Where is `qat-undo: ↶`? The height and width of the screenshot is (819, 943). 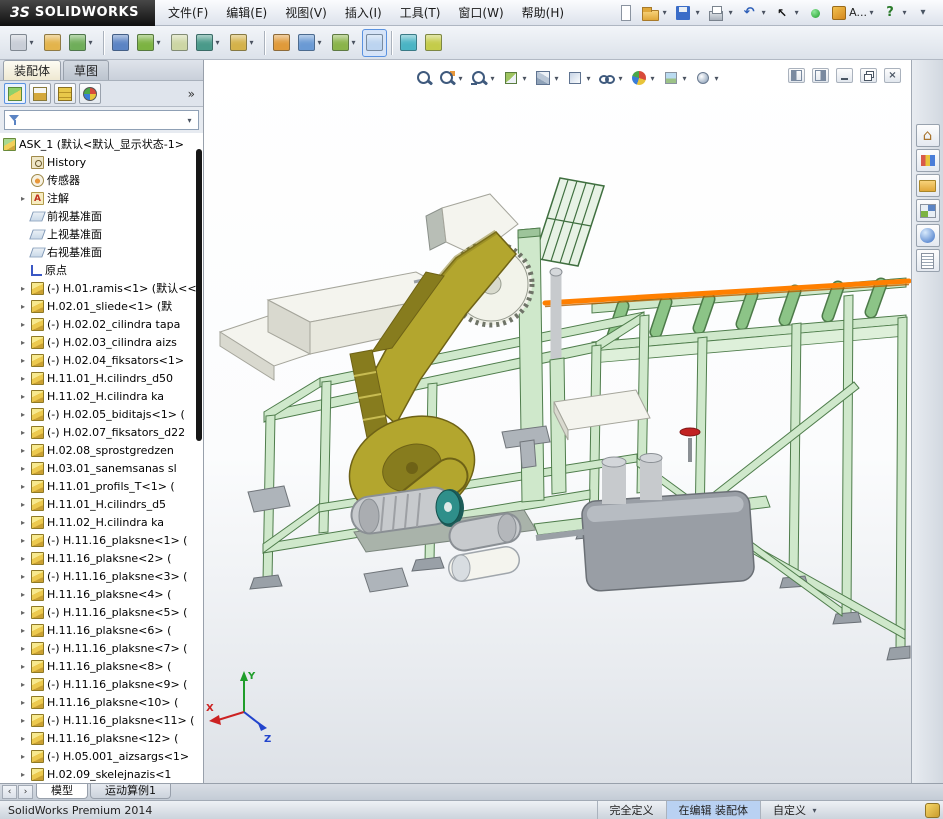
qat-undo: ↶ is located at coordinates (754, 13).